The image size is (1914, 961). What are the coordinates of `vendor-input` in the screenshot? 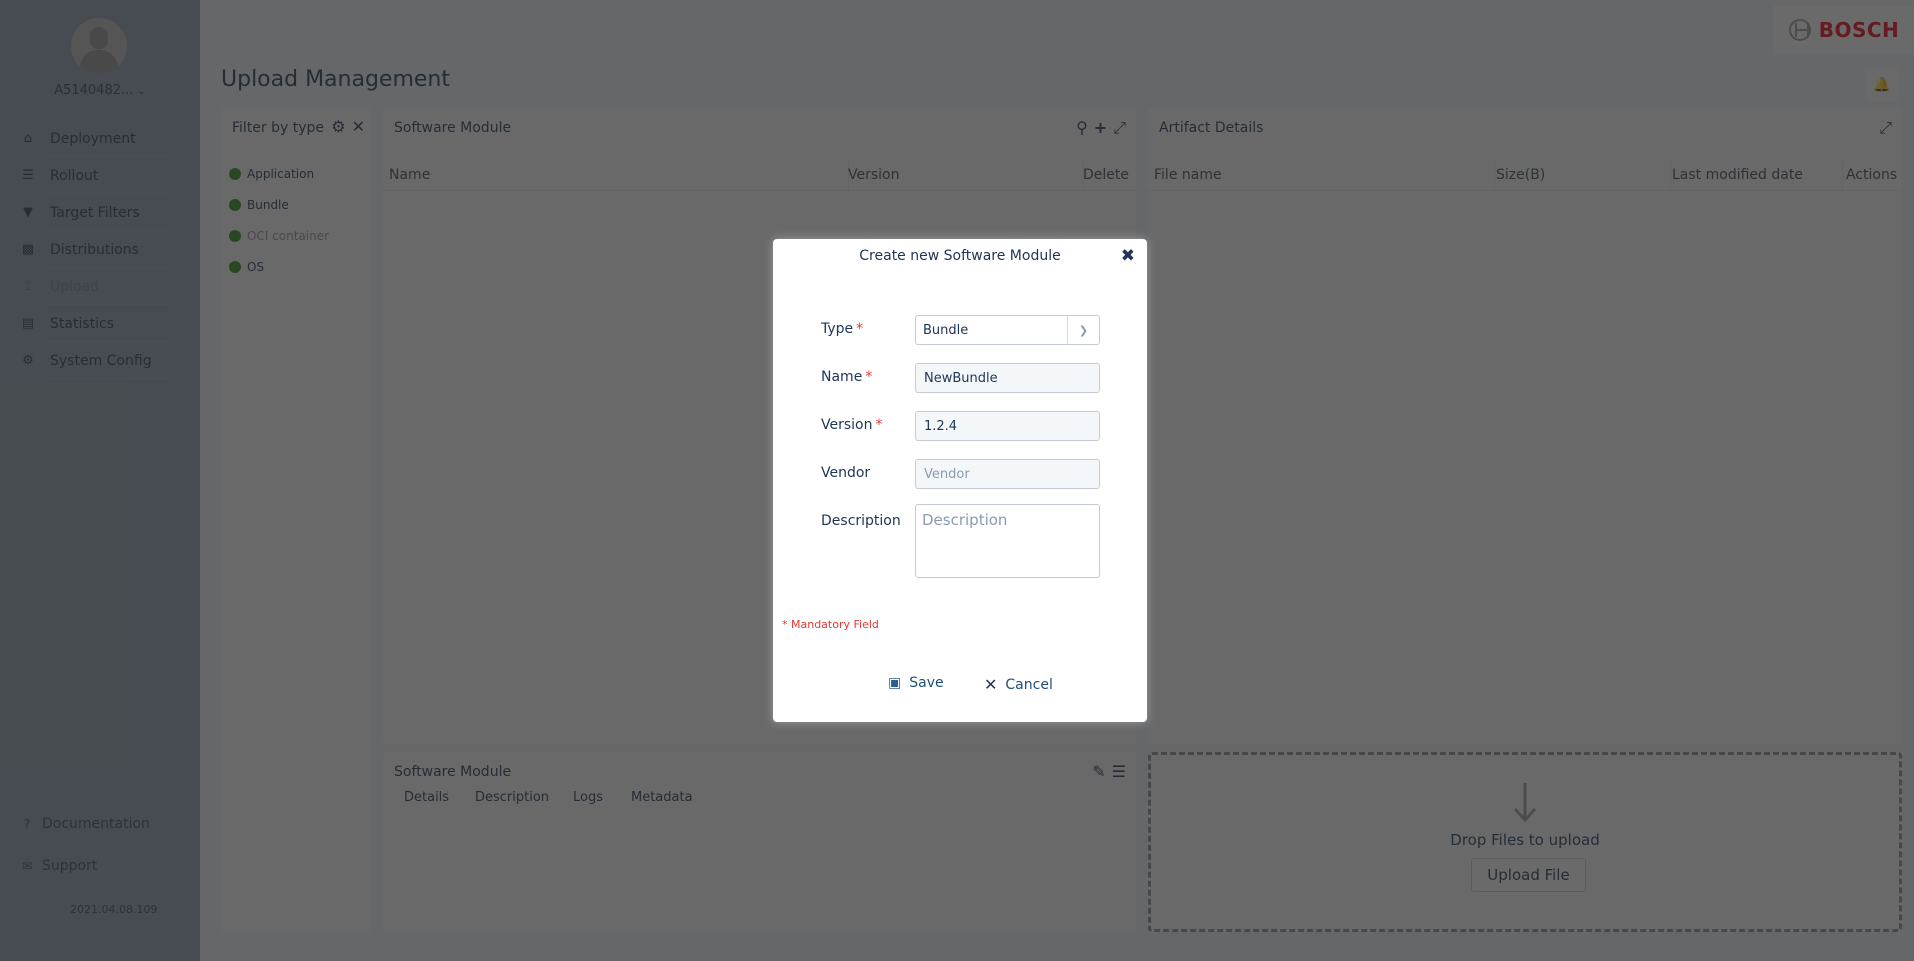 It's located at (1007, 474).